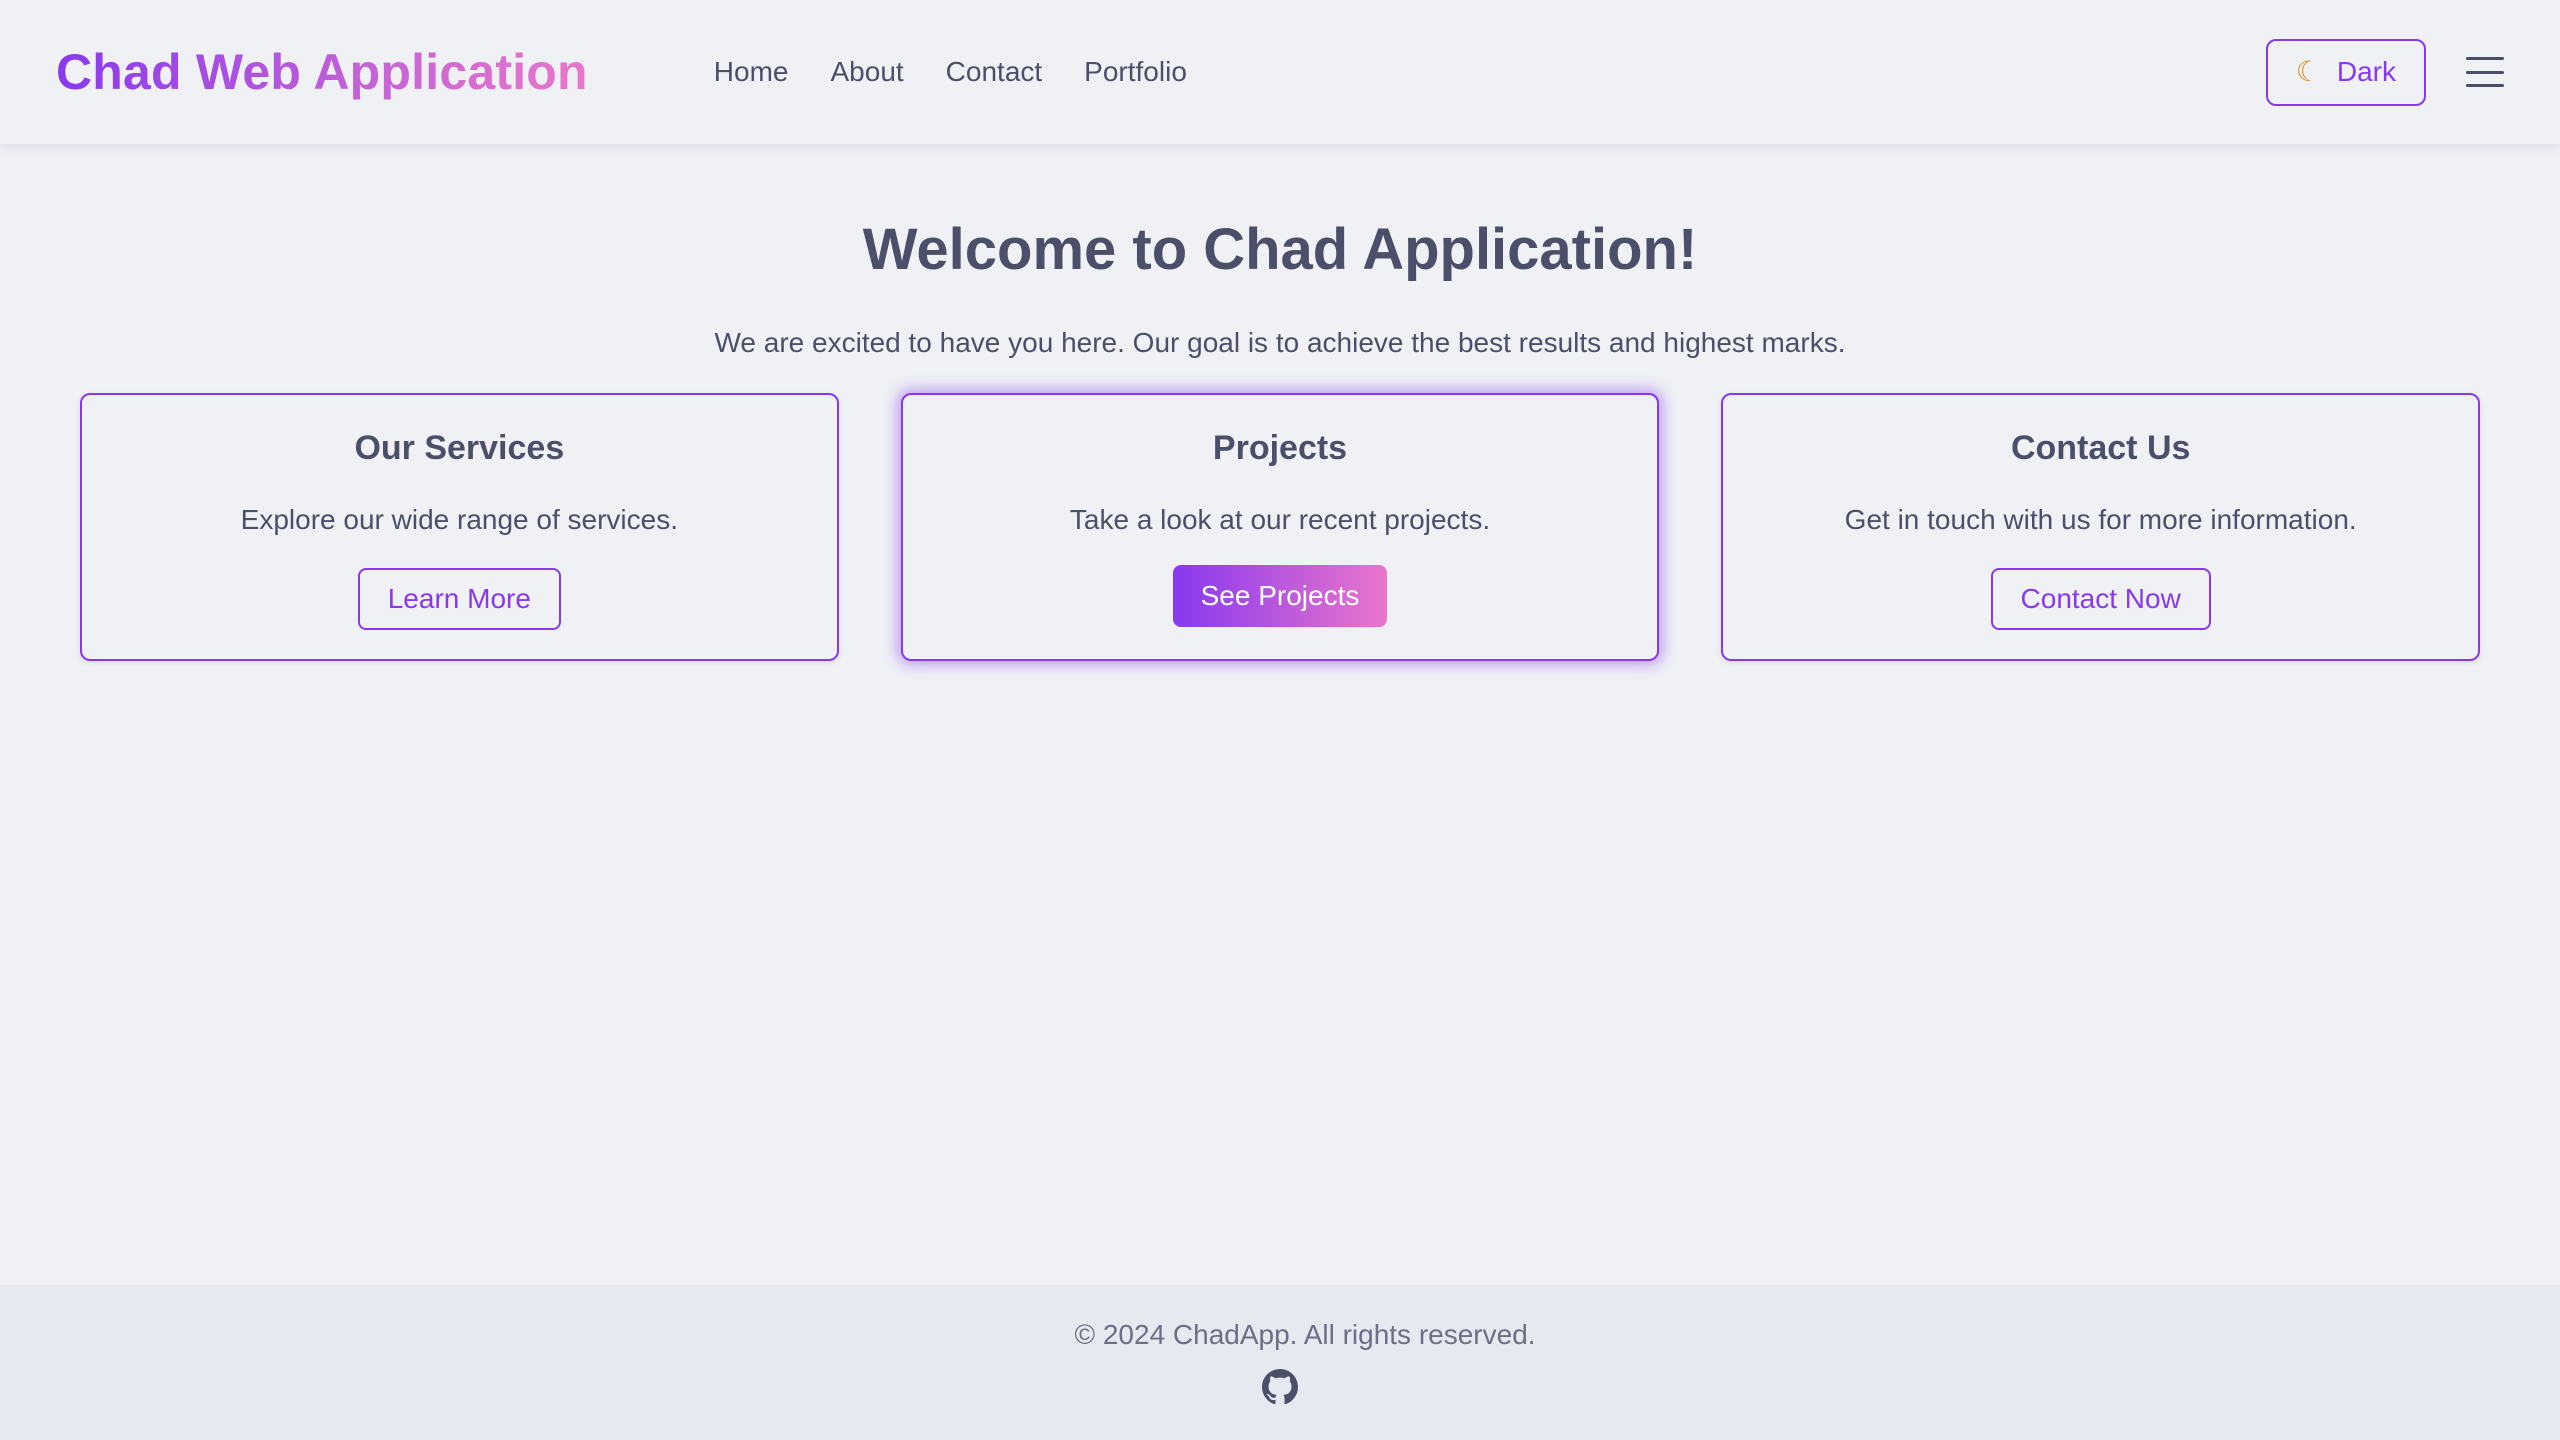 This screenshot has height=1440, width=2560. What do you see at coordinates (1280, 448) in the screenshot?
I see `card-title: Projects` at bounding box center [1280, 448].